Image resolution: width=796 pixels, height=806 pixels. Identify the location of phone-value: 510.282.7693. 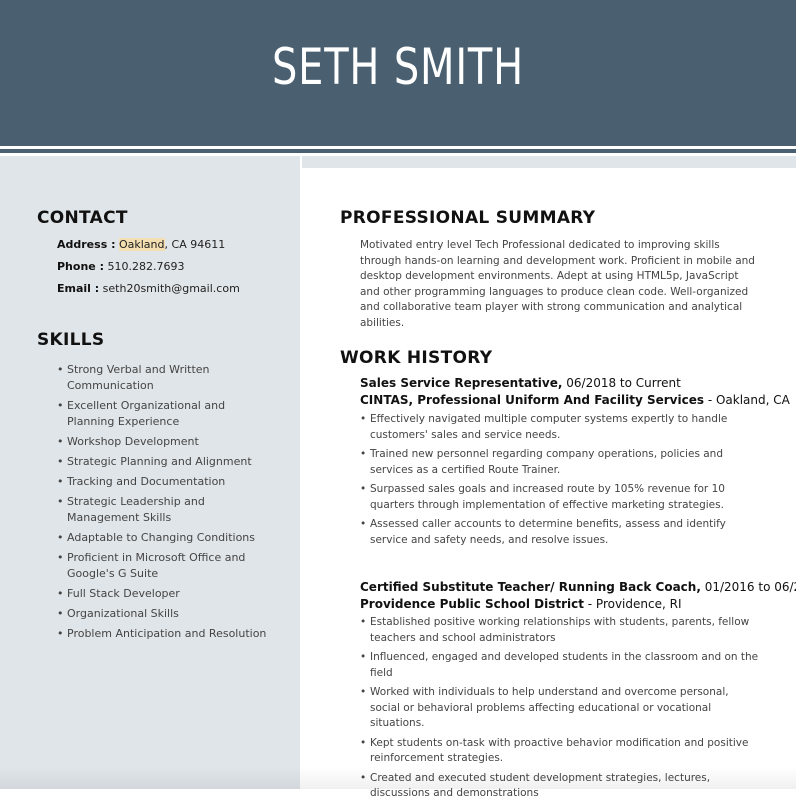
(146, 266).